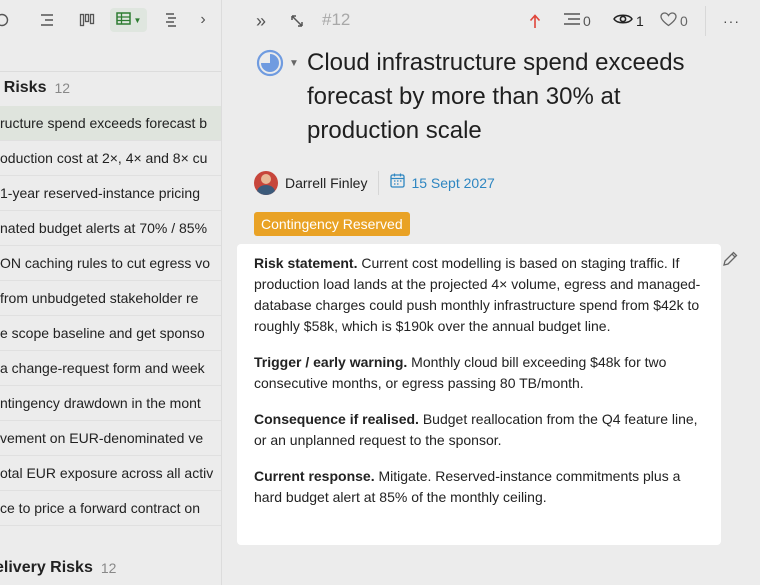 Image resolution: width=760 pixels, height=585 pixels. What do you see at coordinates (123, 20) in the screenshot?
I see `table-view-icon` at bounding box center [123, 20].